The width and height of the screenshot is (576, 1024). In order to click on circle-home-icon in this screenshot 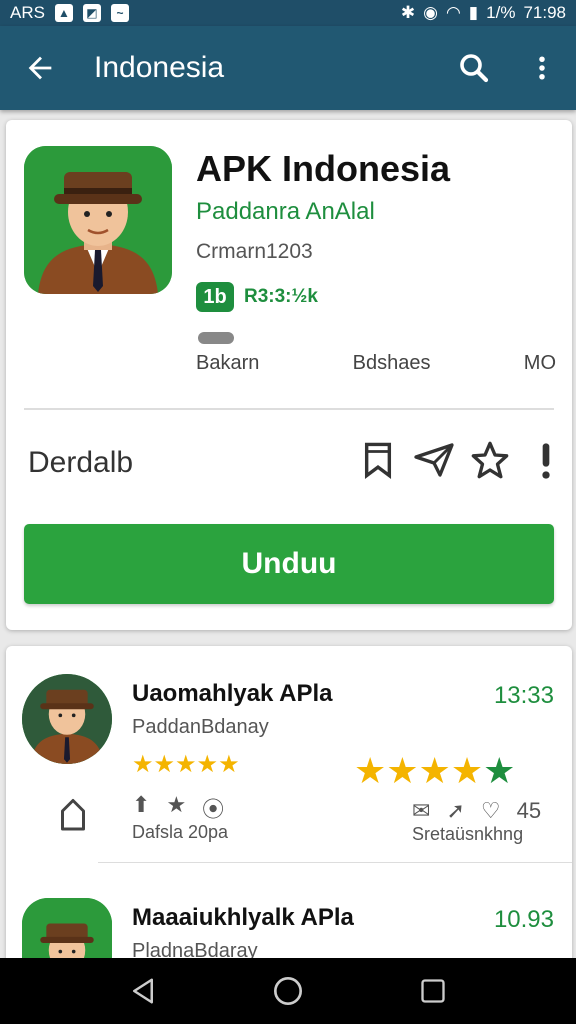, I will do `click(287, 991)`.